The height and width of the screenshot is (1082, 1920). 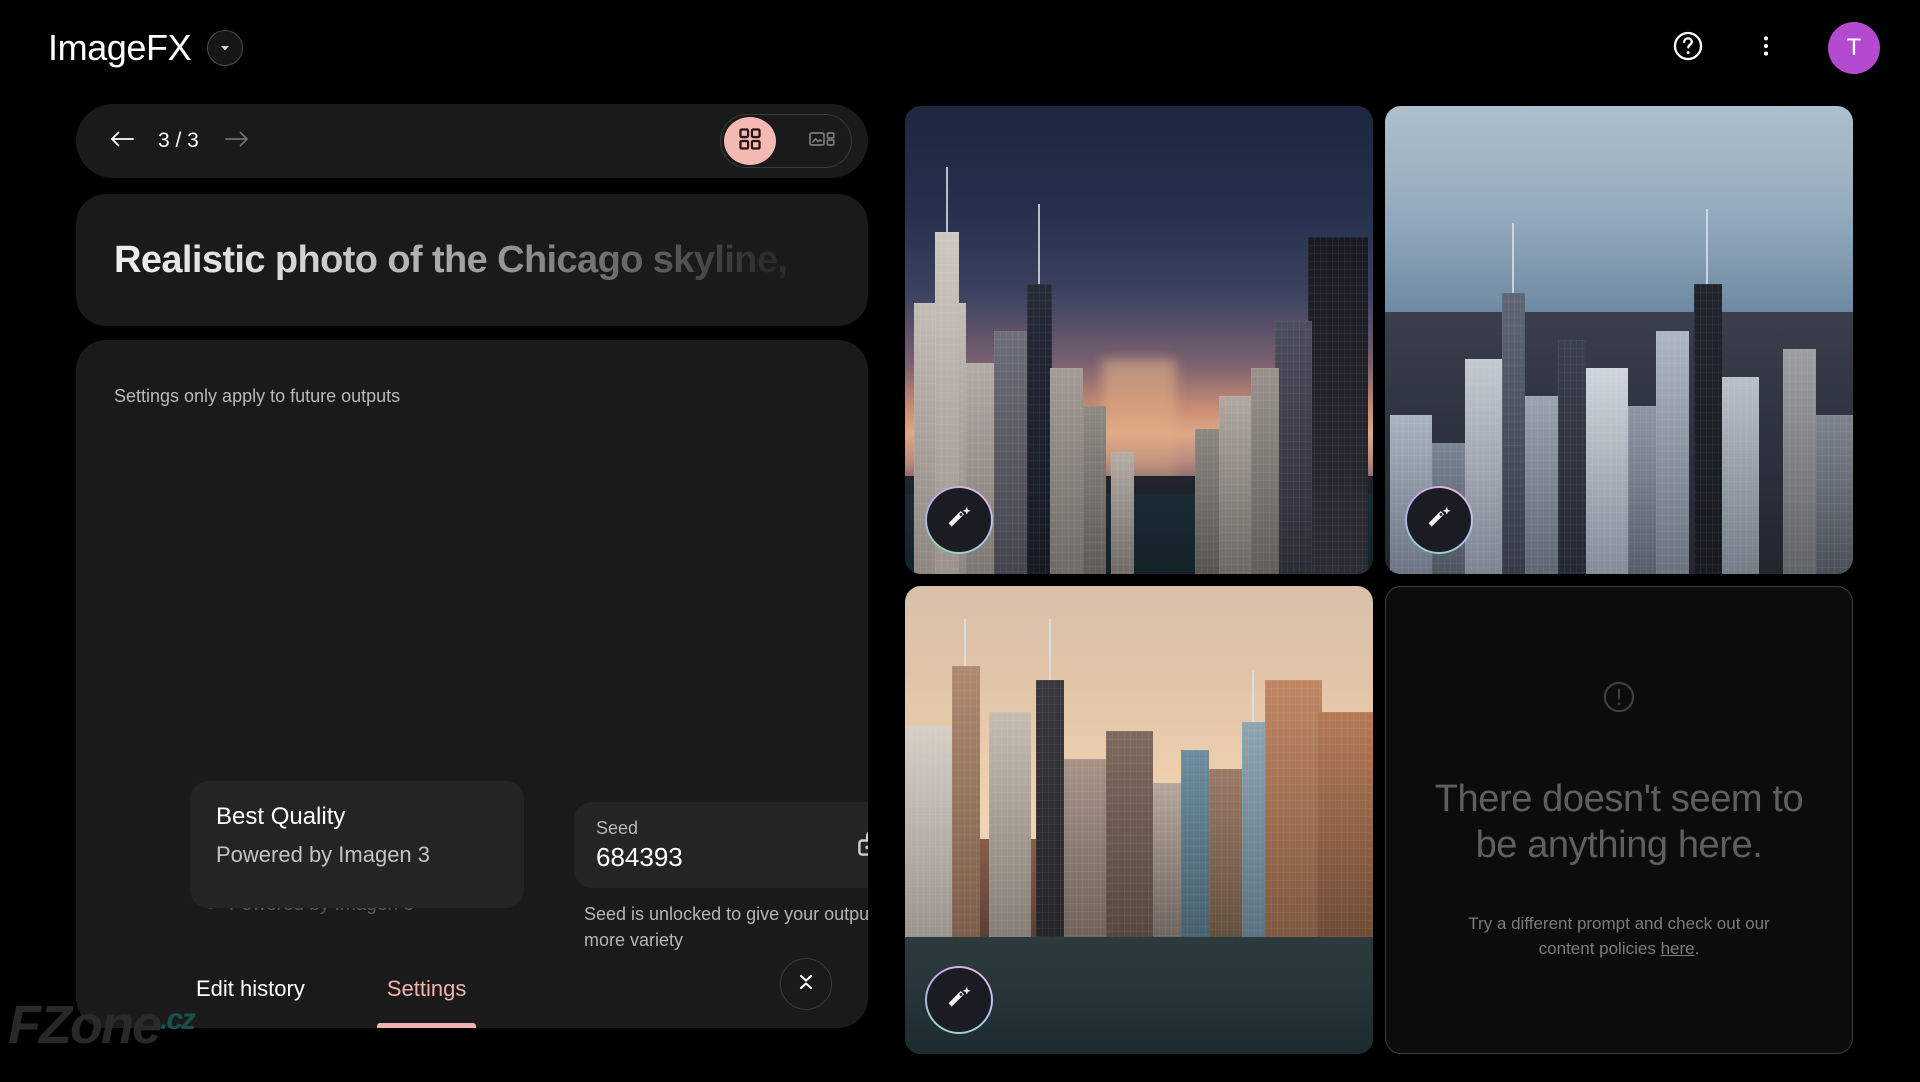 I want to click on arrow-left-icon, so click(x=122, y=141).